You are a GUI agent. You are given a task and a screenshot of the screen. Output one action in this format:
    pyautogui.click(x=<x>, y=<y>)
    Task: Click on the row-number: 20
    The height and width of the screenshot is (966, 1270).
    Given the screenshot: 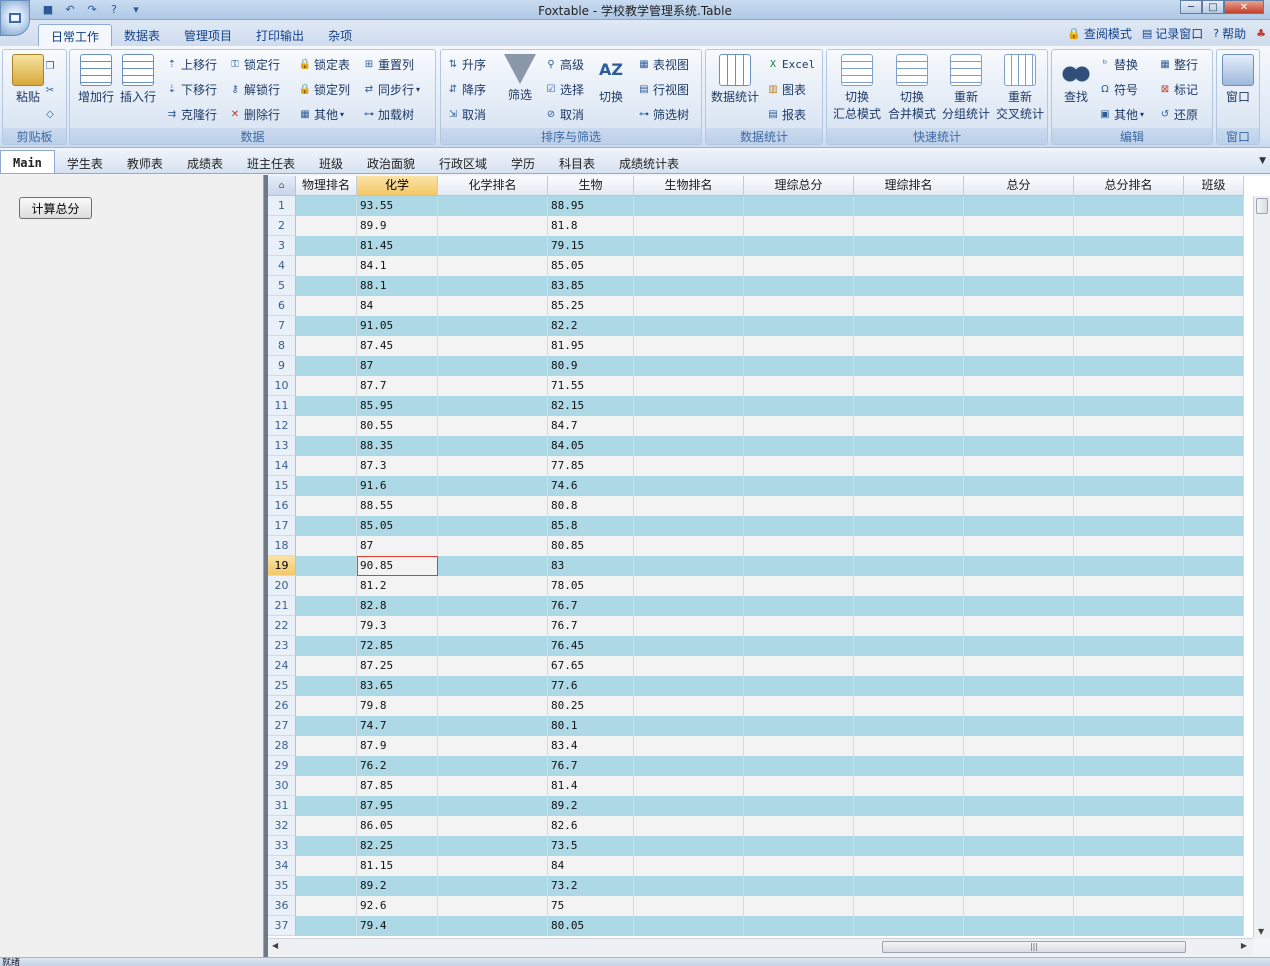 What is the action you would take?
    pyautogui.click(x=282, y=586)
    